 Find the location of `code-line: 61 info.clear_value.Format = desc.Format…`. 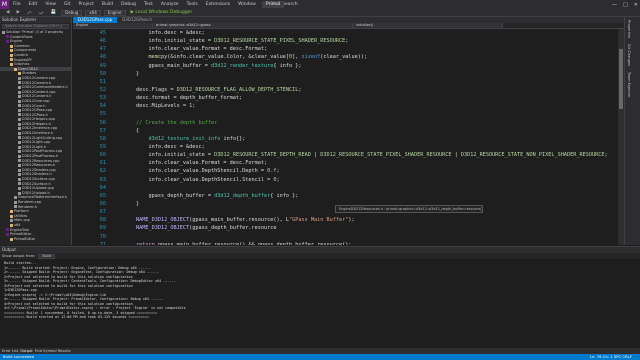

code-line: 61 info.clear_value.Format = desc.Format… is located at coordinates (345, 163).